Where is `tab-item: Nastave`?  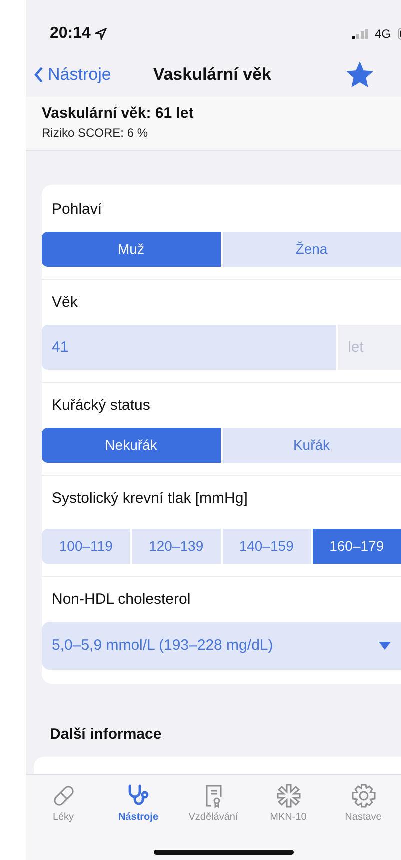 tab-item: Nastave is located at coordinates (363, 804).